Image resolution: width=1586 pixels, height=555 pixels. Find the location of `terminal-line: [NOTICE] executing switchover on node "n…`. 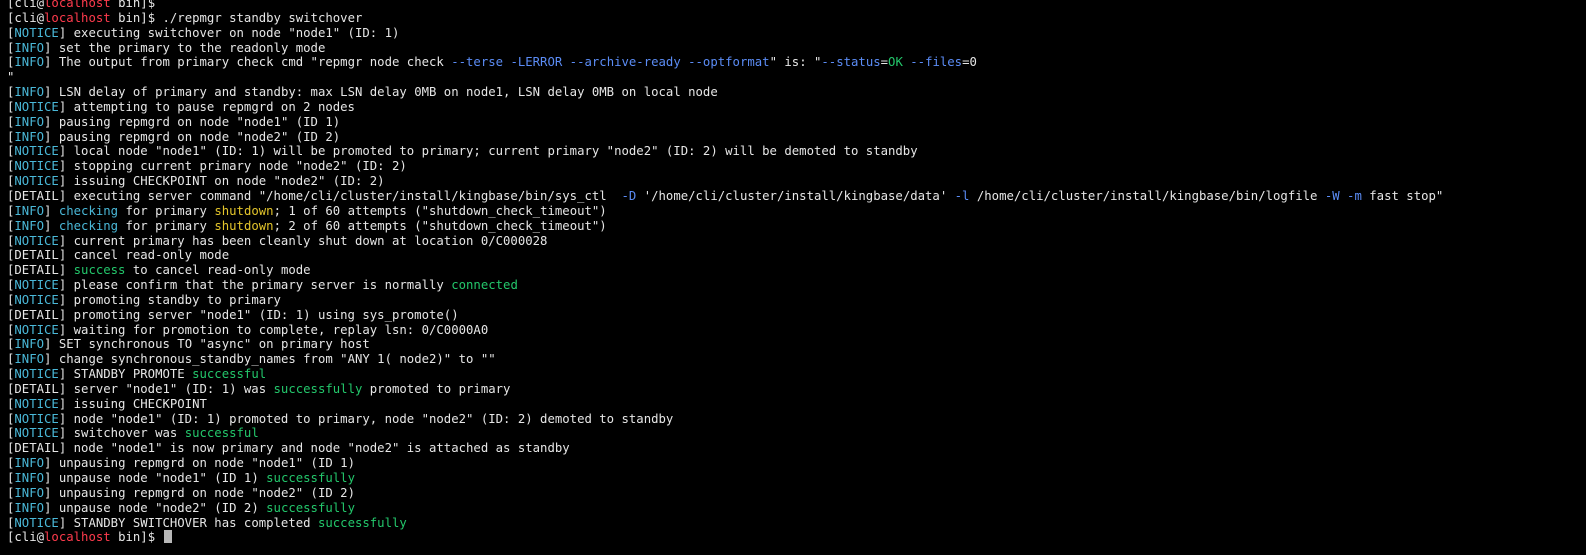

terminal-line: [NOTICE] executing switchover on node "n… is located at coordinates (796, 33).